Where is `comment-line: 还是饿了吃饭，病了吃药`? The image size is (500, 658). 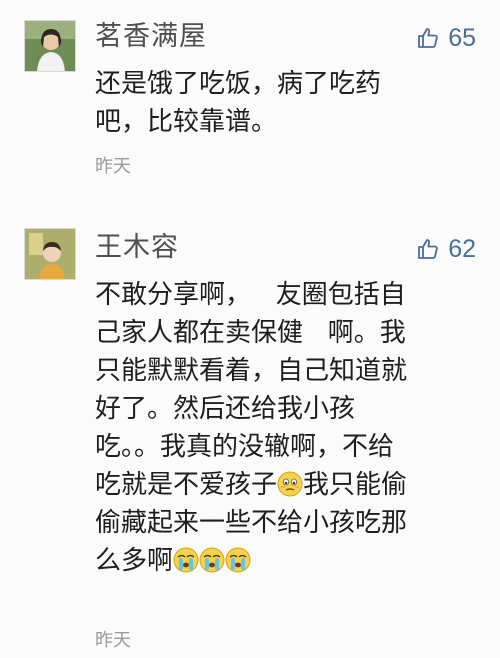
comment-line: 还是饿了吃饭，病了吃药 is located at coordinates (238, 84).